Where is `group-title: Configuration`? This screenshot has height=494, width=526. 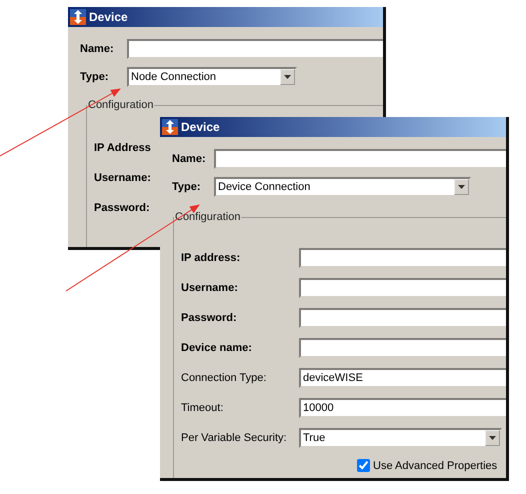
group-title: Configuration is located at coordinates (120, 105).